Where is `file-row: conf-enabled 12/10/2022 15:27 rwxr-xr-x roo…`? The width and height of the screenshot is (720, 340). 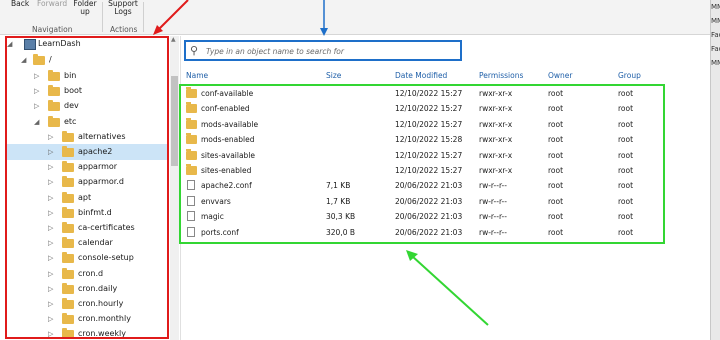 file-row: conf-enabled 12/10/2022 15:27 rwxr-xr-x roo… is located at coordinates (424, 108).